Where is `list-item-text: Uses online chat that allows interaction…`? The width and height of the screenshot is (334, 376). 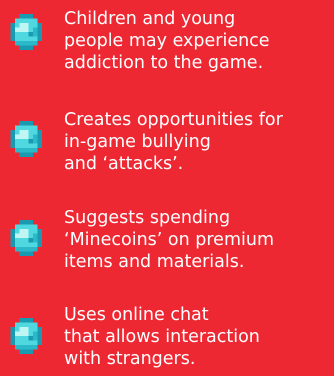
list-item-text: Uses online chat that allows interaction… is located at coordinates (162, 337).